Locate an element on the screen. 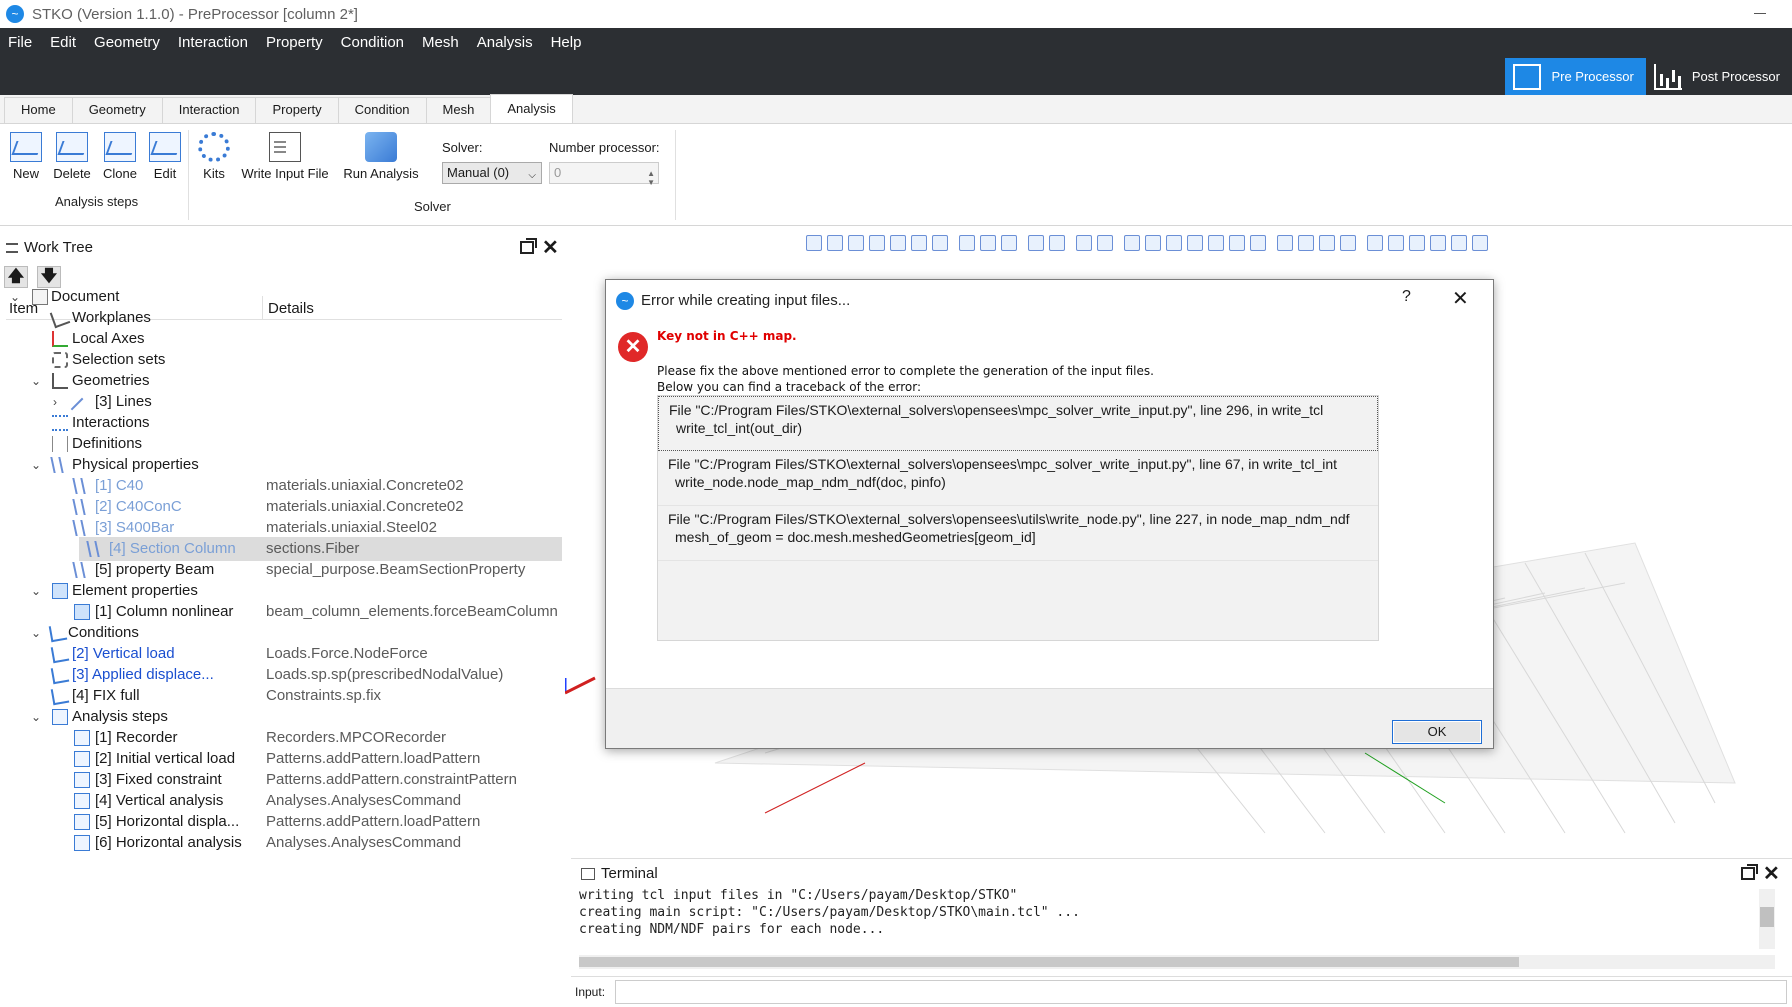 This screenshot has height=1007, width=1792. write-input-file-button: Write Input File is located at coordinates (285, 156).